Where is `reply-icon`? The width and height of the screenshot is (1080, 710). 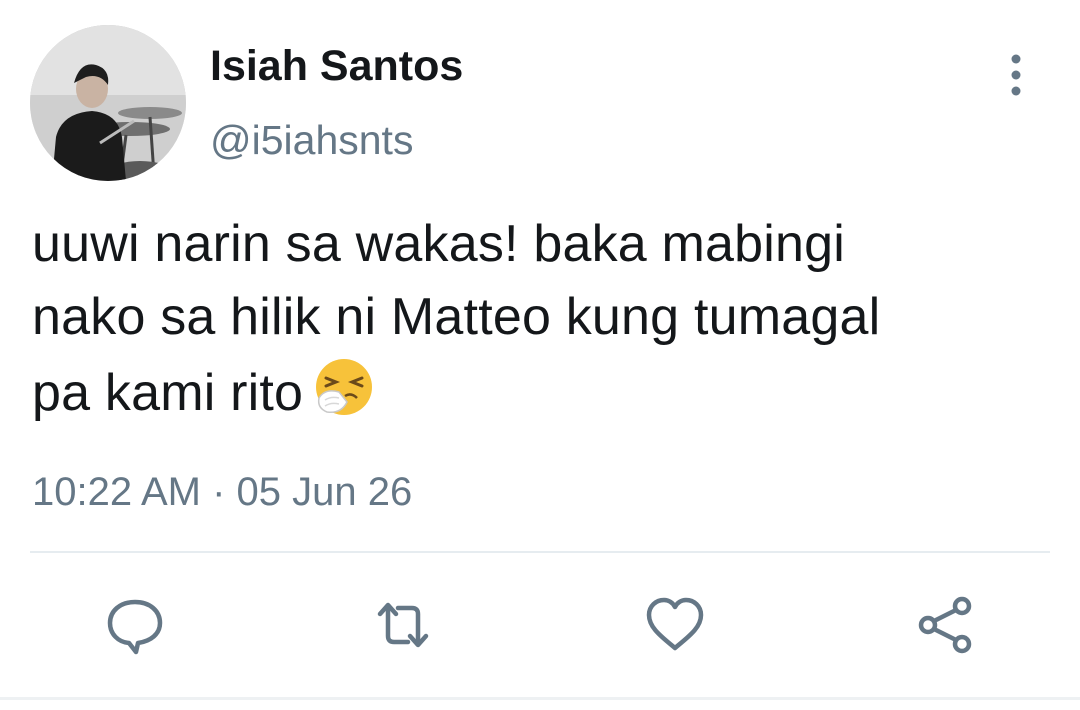 reply-icon is located at coordinates (135, 627).